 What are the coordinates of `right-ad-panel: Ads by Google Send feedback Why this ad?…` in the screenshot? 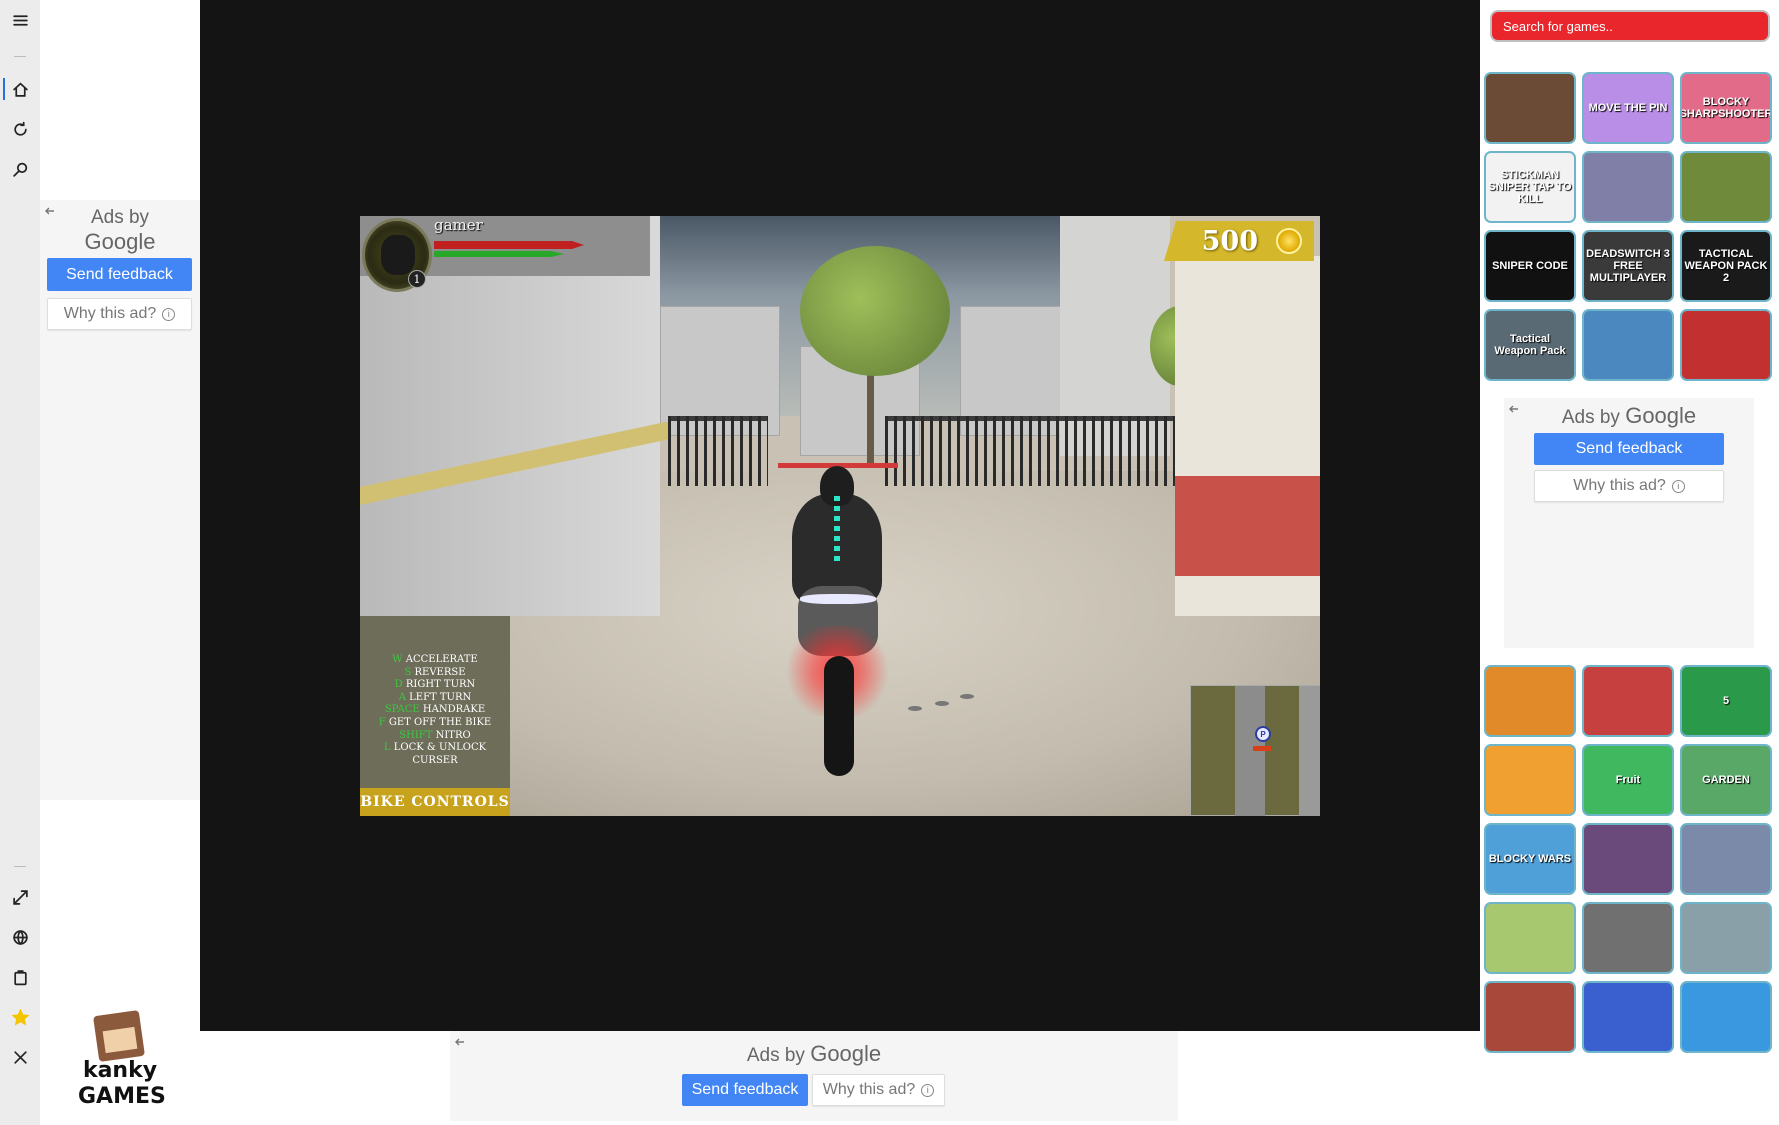 It's located at (1629, 523).